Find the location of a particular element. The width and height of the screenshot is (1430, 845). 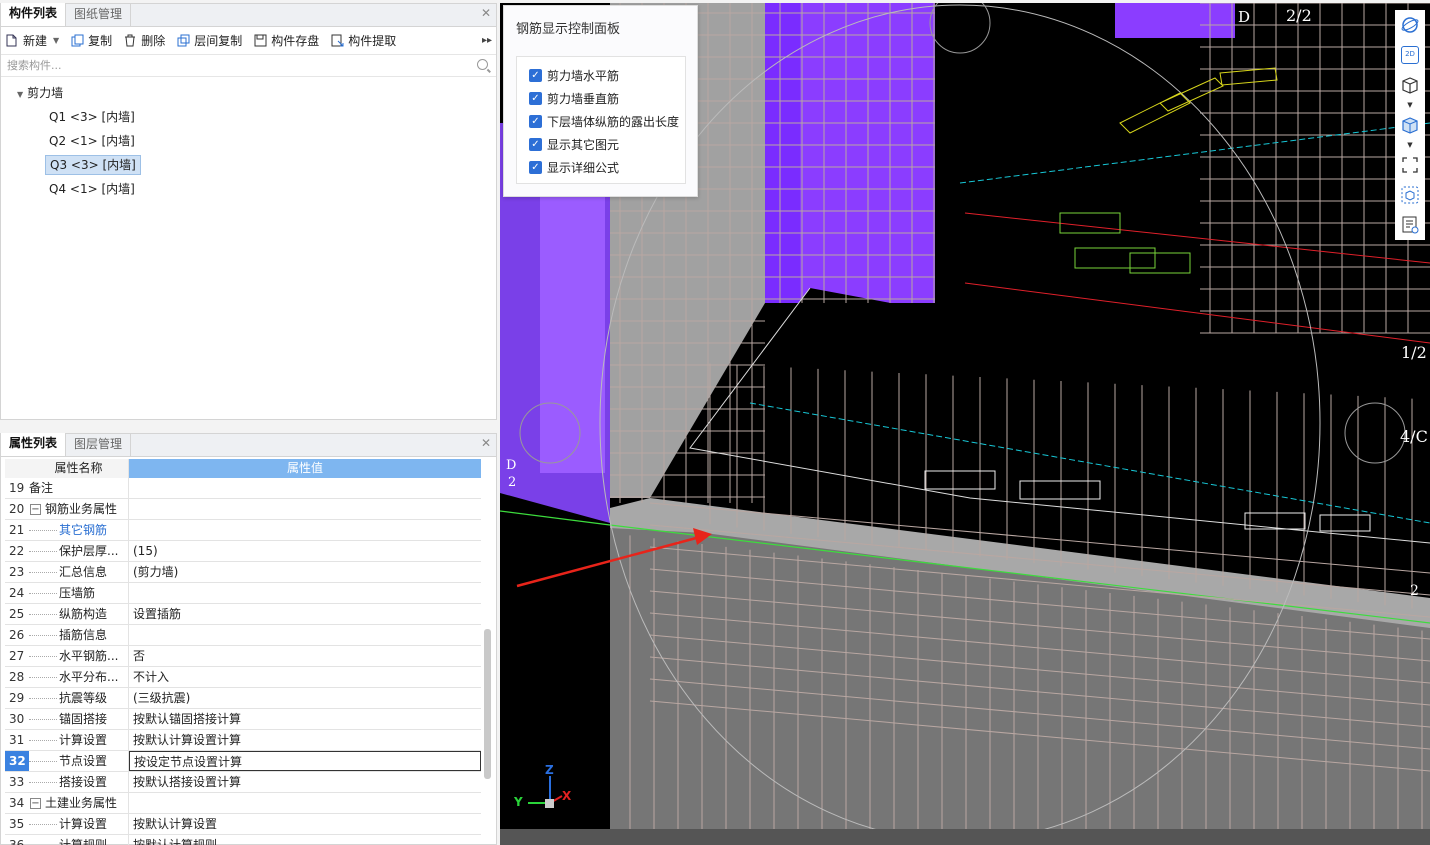

checkbox-label: 下层墙体纵筋的露出长度 is located at coordinates (613, 122).